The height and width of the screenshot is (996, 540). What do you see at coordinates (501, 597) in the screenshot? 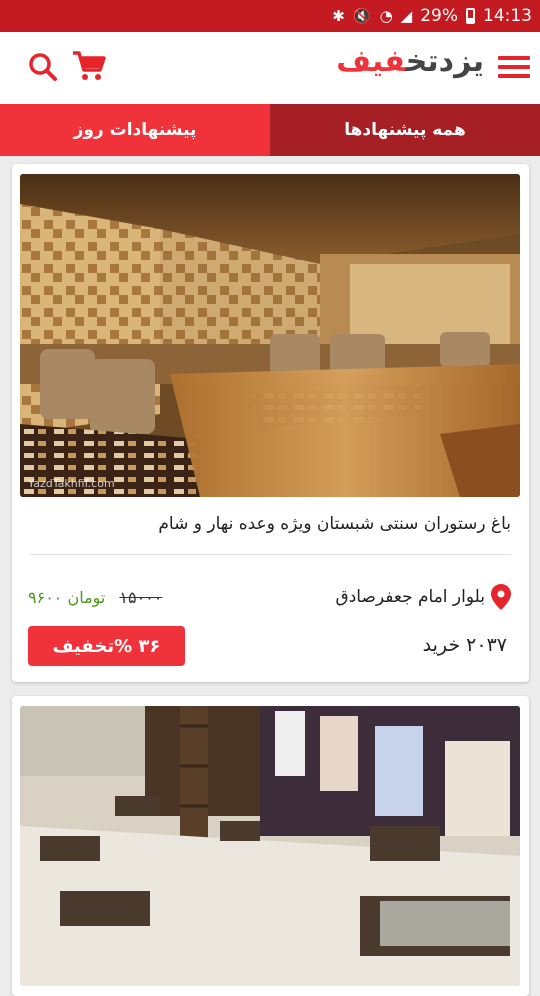
I see `location-pin-icon` at bounding box center [501, 597].